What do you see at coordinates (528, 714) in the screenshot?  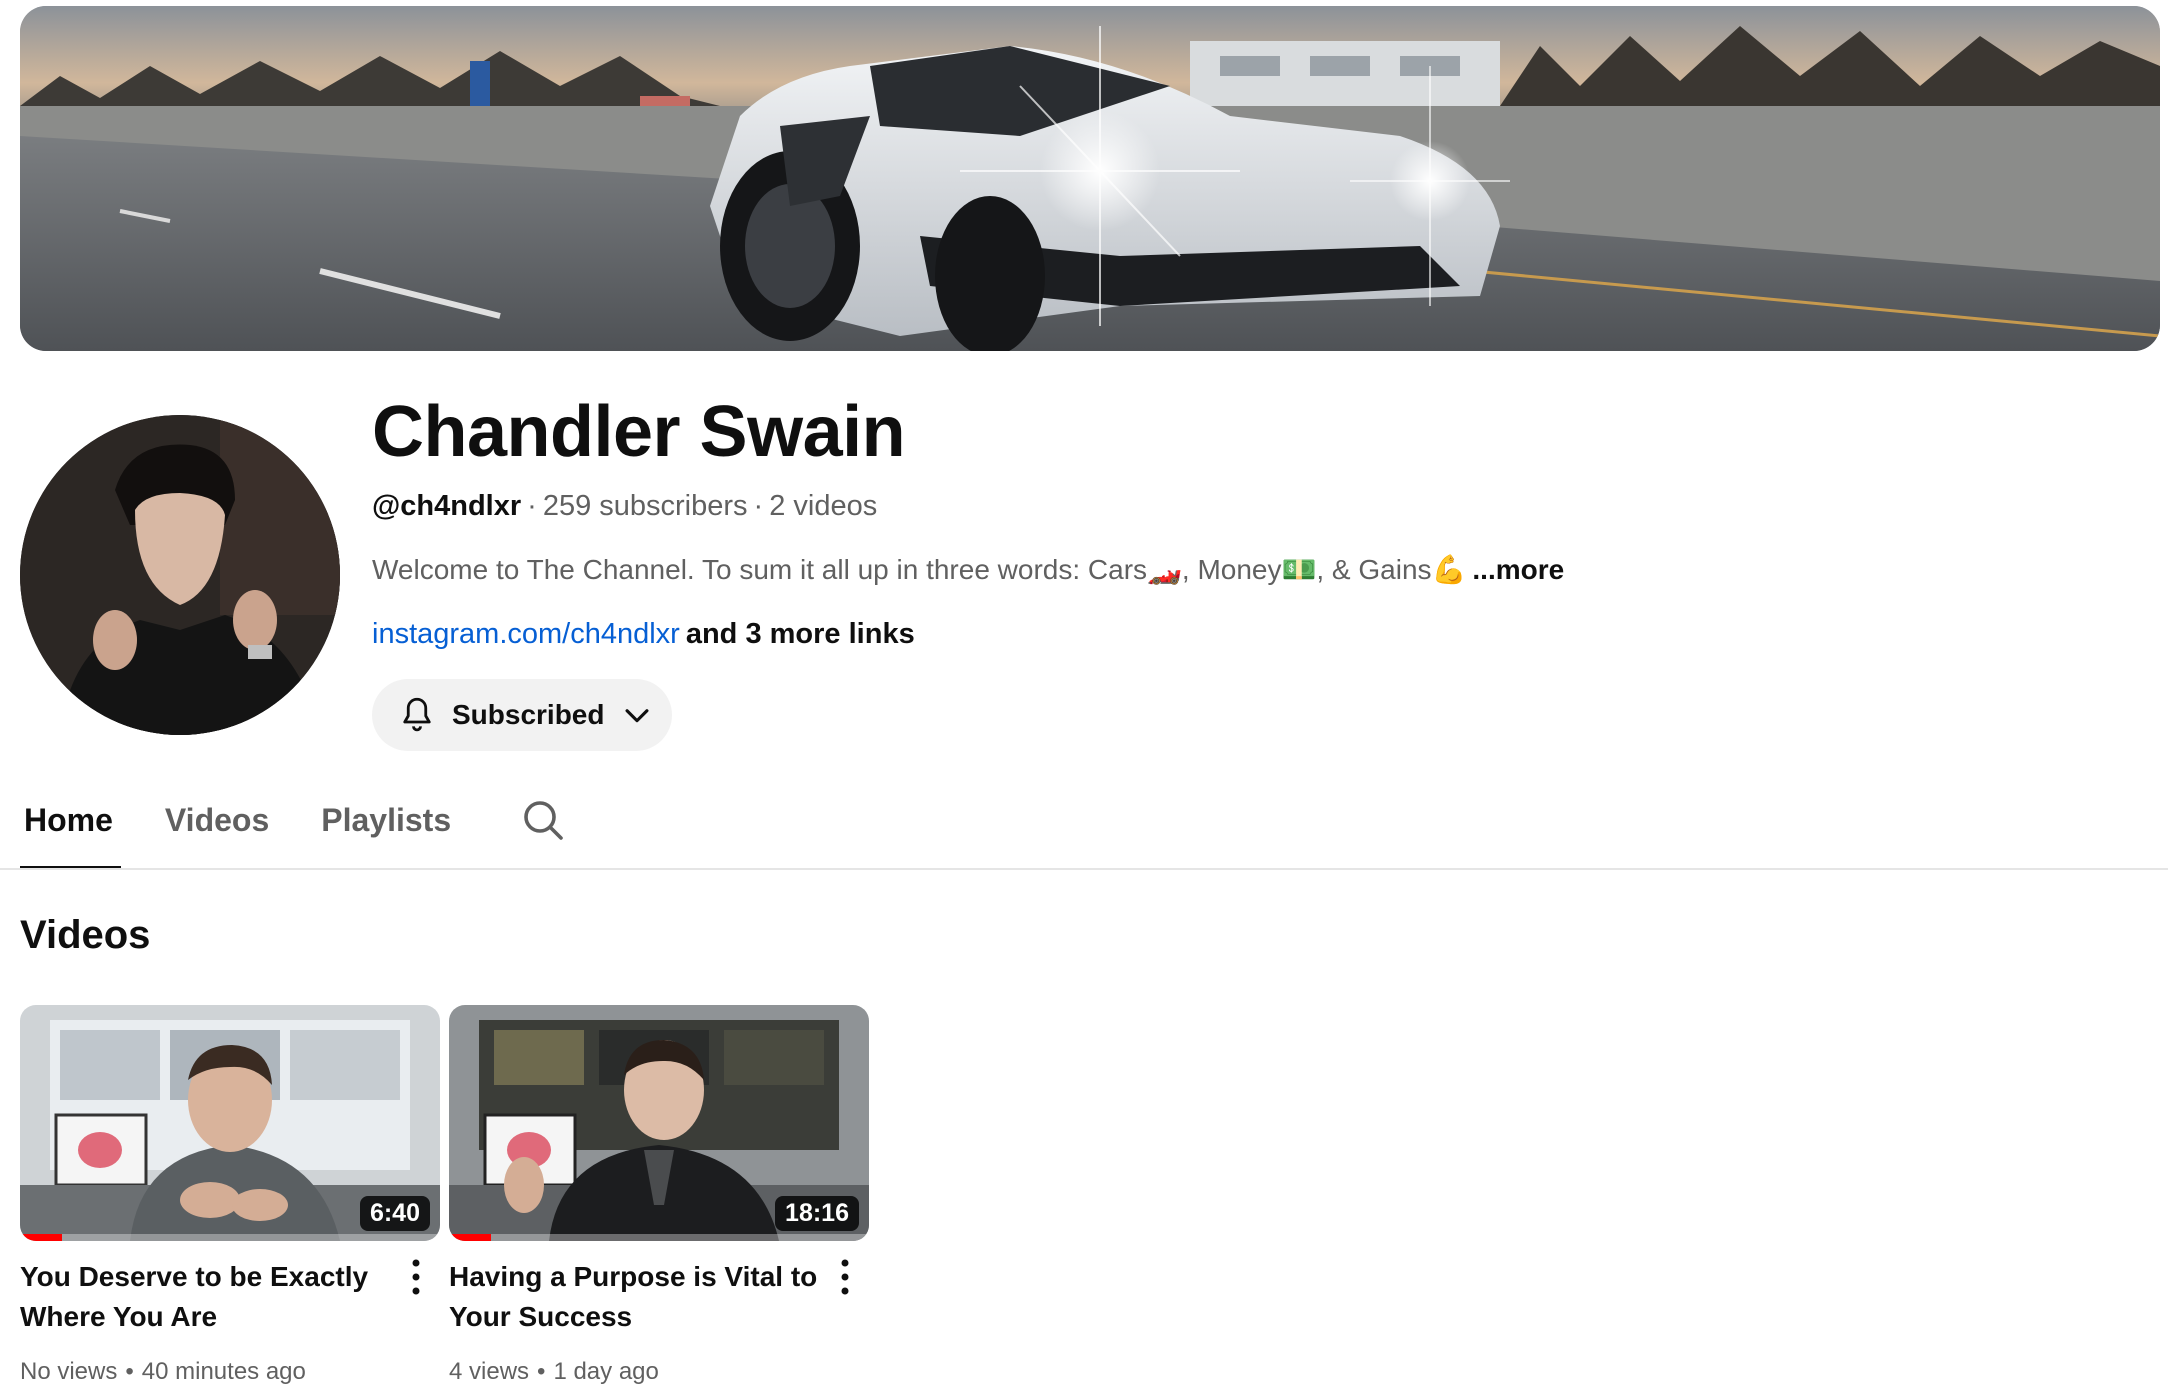 I see `subscribed-label: Subscribed` at bounding box center [528, 714].